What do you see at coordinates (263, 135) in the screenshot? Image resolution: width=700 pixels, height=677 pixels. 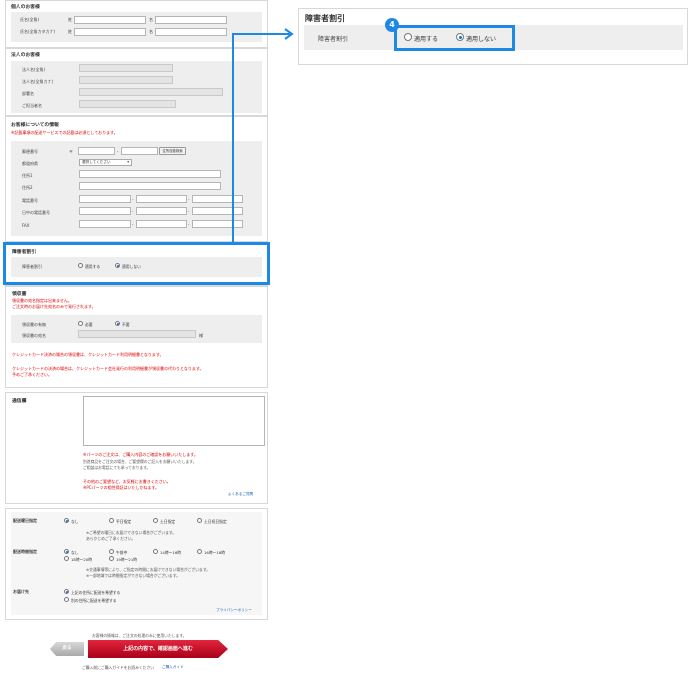 I see `connector-arrow` at bounding box center [263, 135].